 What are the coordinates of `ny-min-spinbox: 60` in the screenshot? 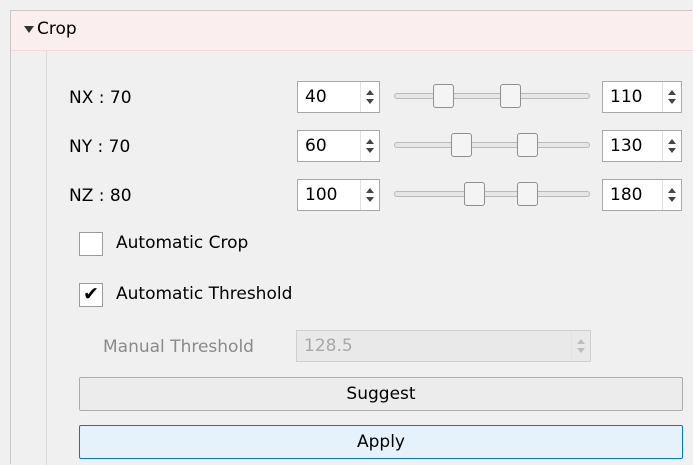 It's located at (338, 146).